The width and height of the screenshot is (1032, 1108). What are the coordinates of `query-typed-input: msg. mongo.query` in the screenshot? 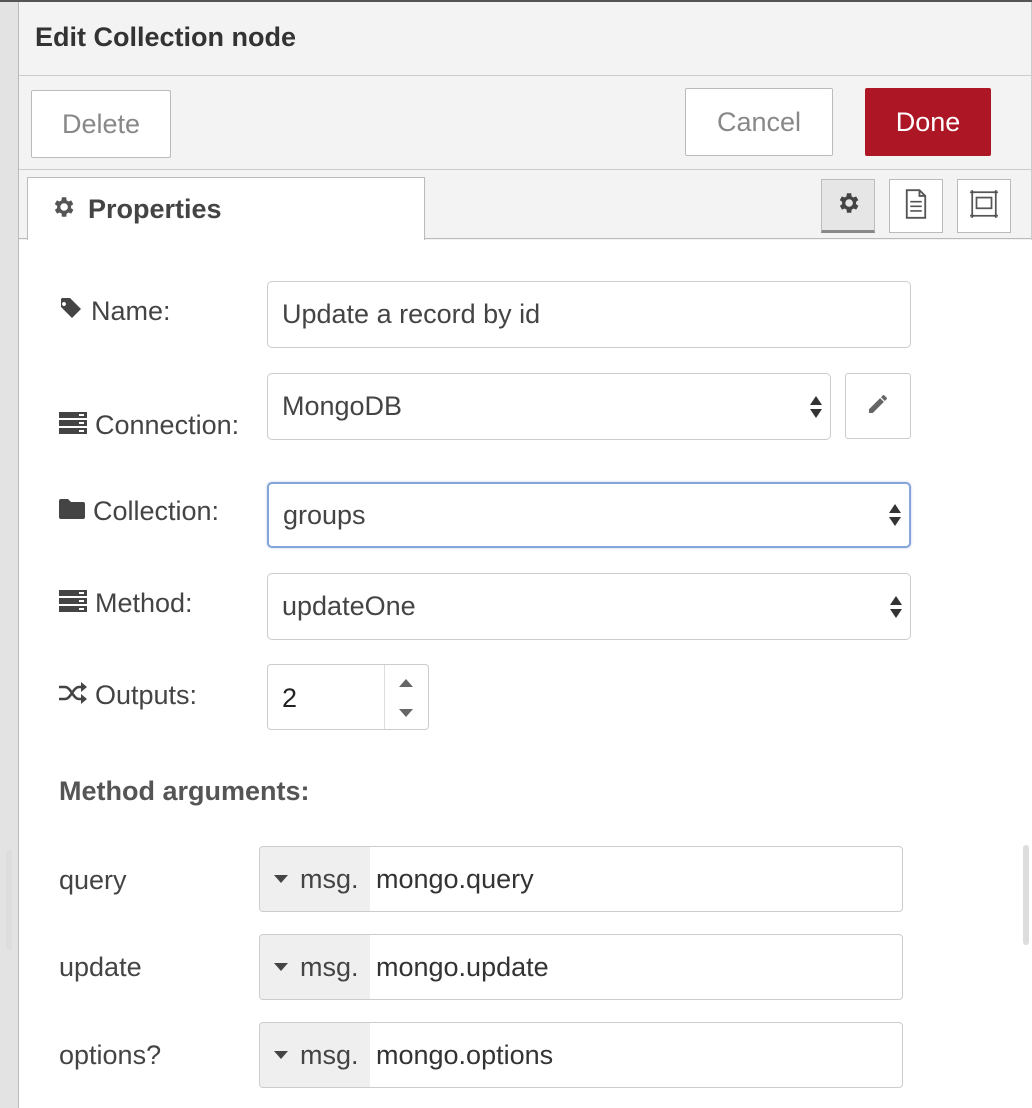 It's located at (581, 879).